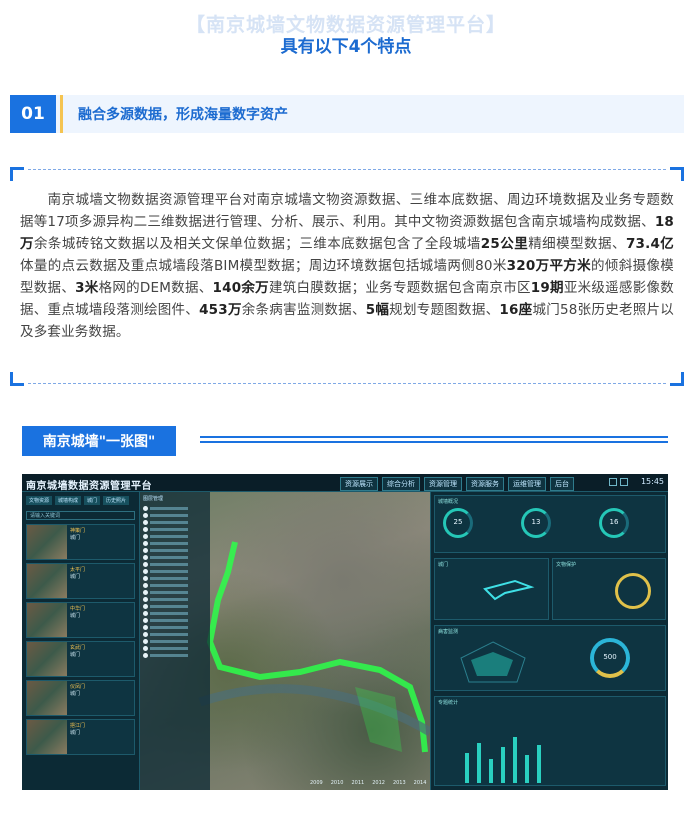  What do you see at coordinates (316, 783) in the screenshot?
I see `timeline-year: 2009` at bounding box center [316, 783].